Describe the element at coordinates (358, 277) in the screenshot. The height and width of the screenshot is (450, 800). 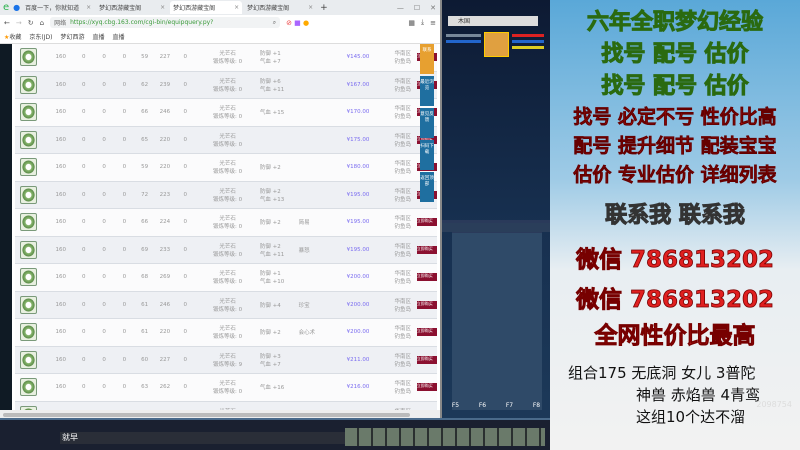
I see `cell-price: ¥200.00` at that location.